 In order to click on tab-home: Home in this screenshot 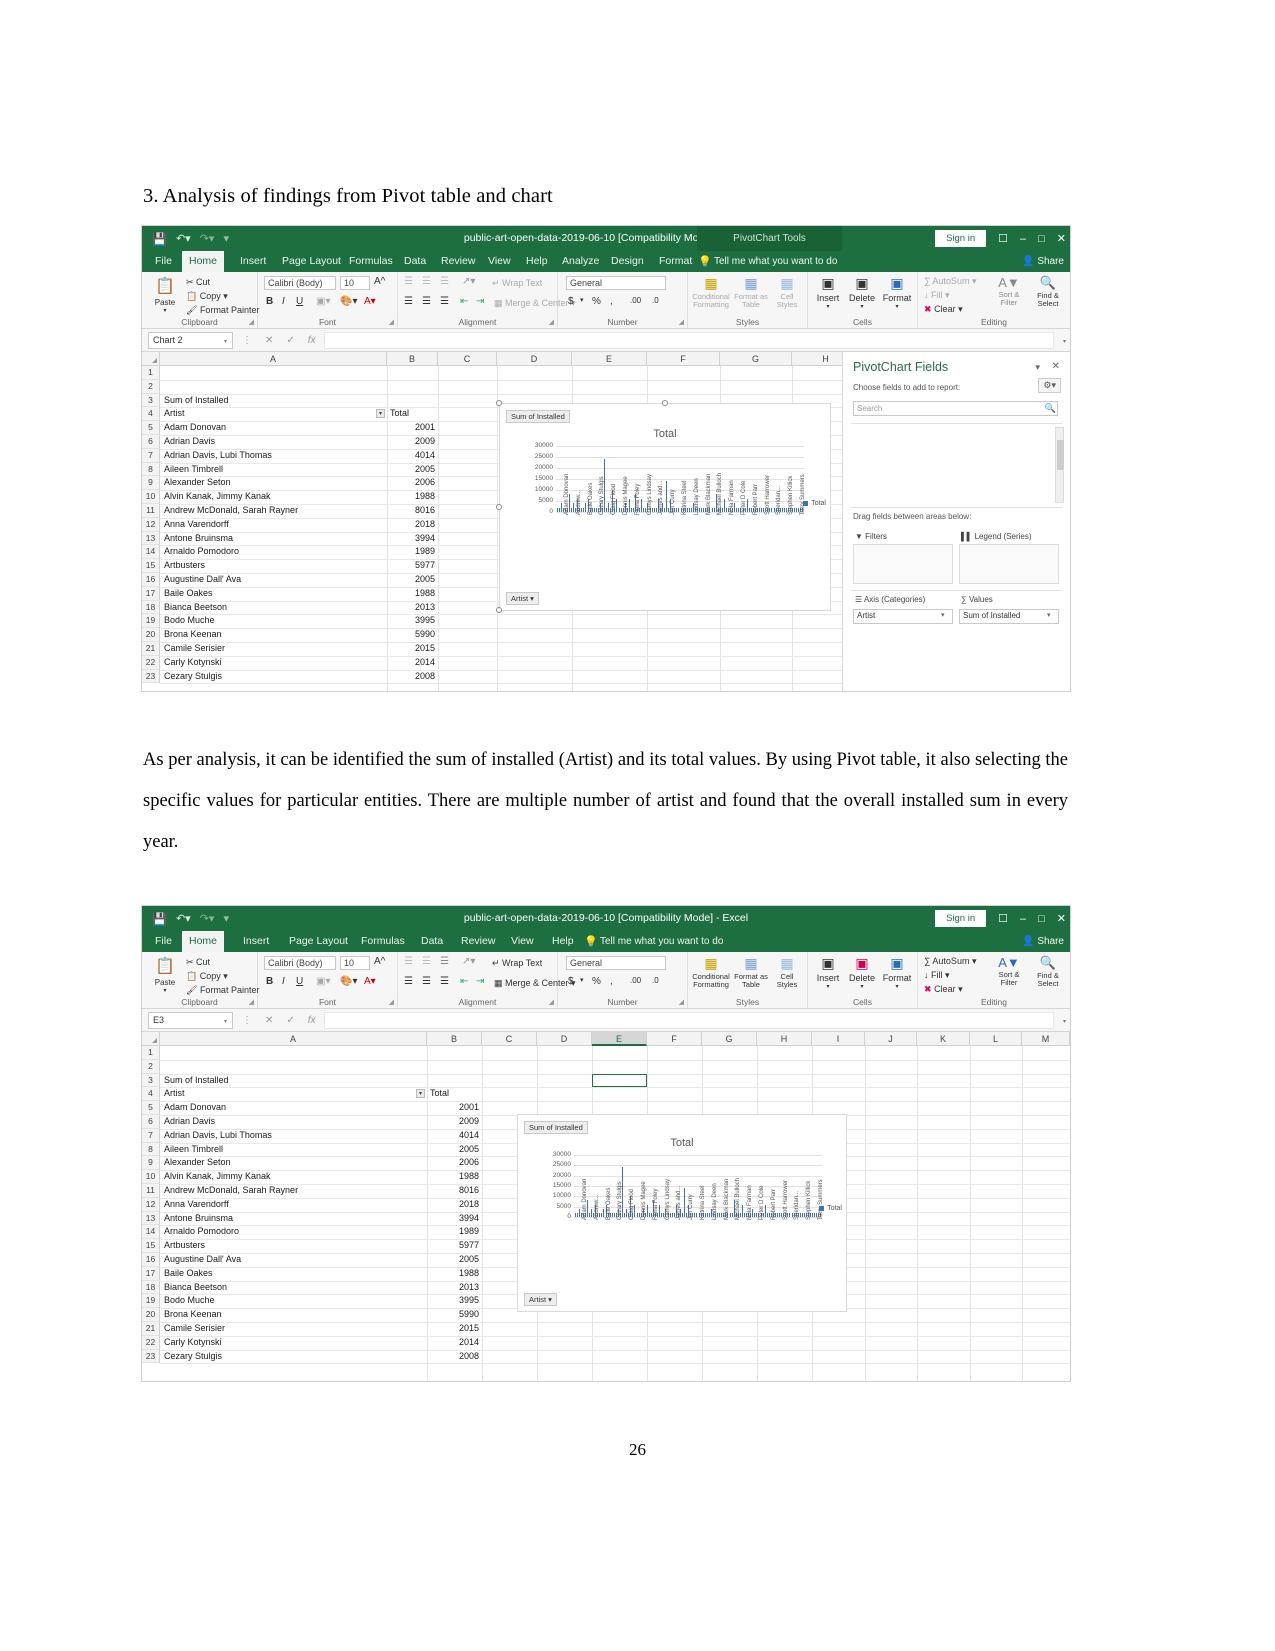, I will do `click(203, 261)`.